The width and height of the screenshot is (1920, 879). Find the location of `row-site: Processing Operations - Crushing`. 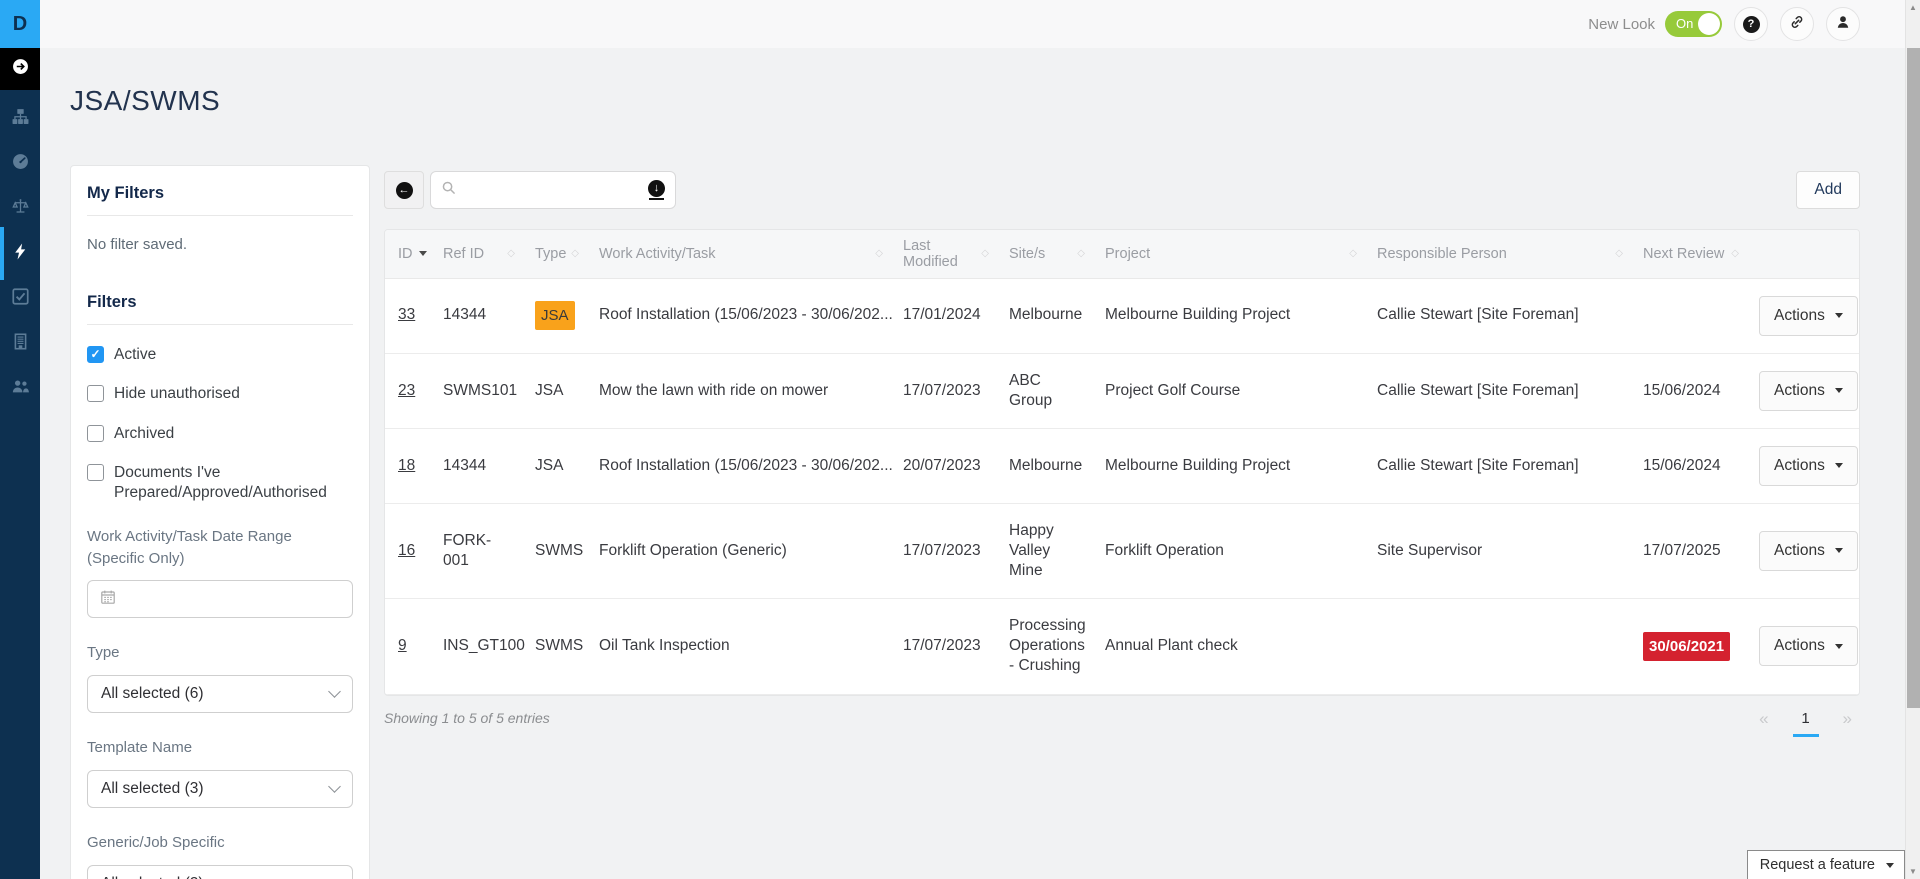

row-site: Processing Operations - Crushing is located at coordinates (1047, 646).